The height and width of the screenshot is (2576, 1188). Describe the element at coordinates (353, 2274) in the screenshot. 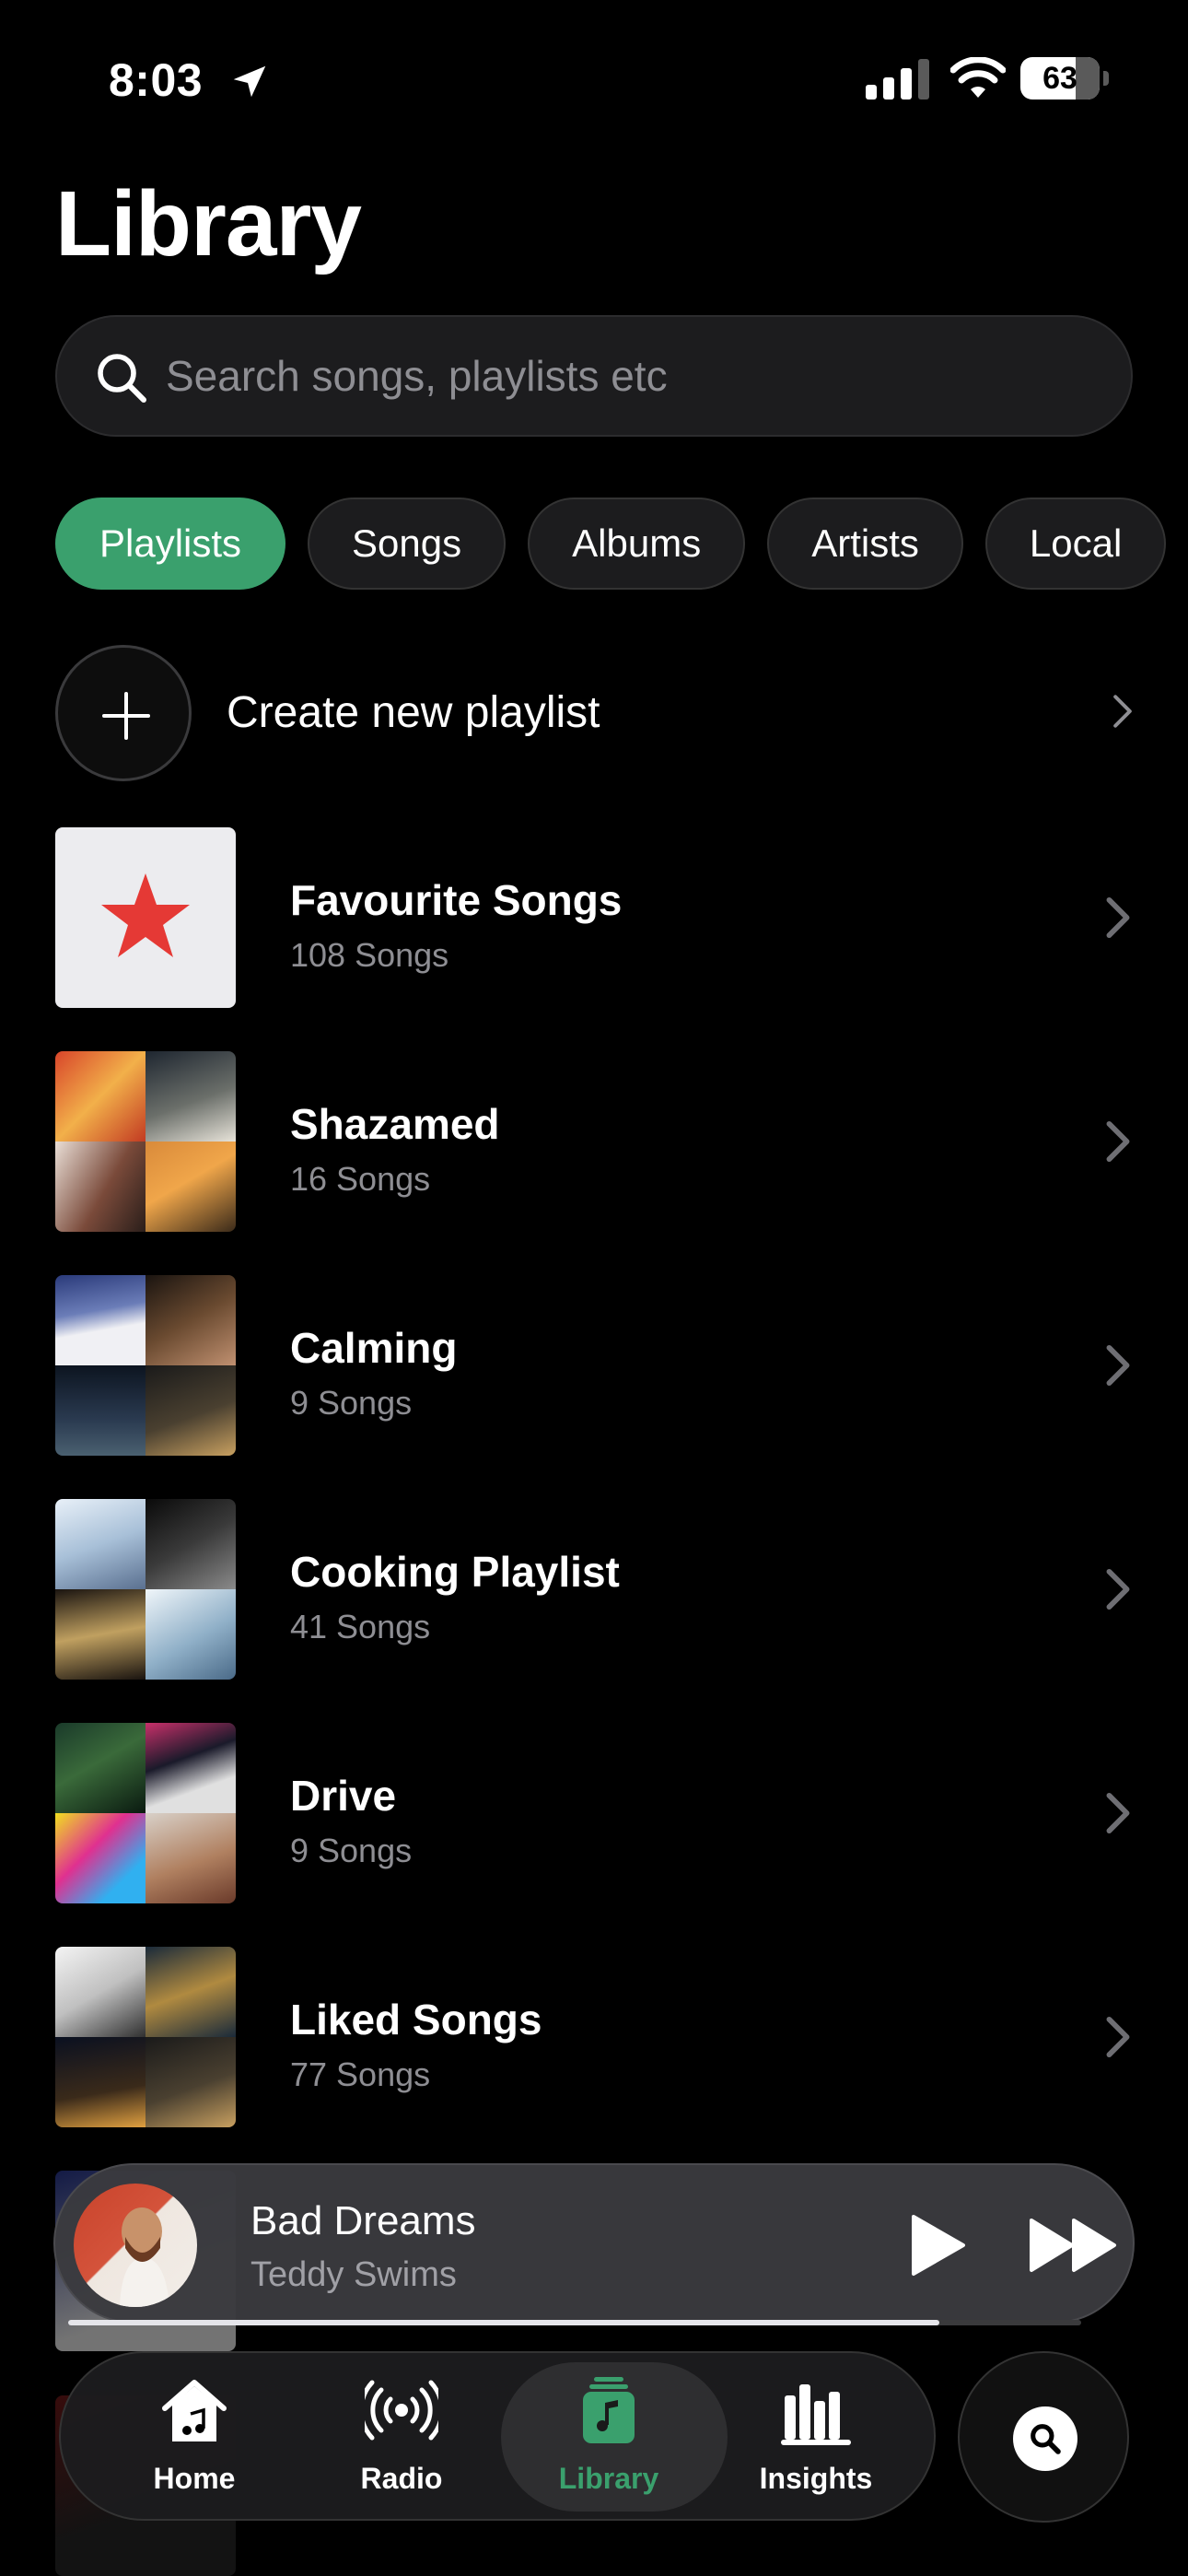

I see `now-playing-artist: Teddy Swims` at that location.